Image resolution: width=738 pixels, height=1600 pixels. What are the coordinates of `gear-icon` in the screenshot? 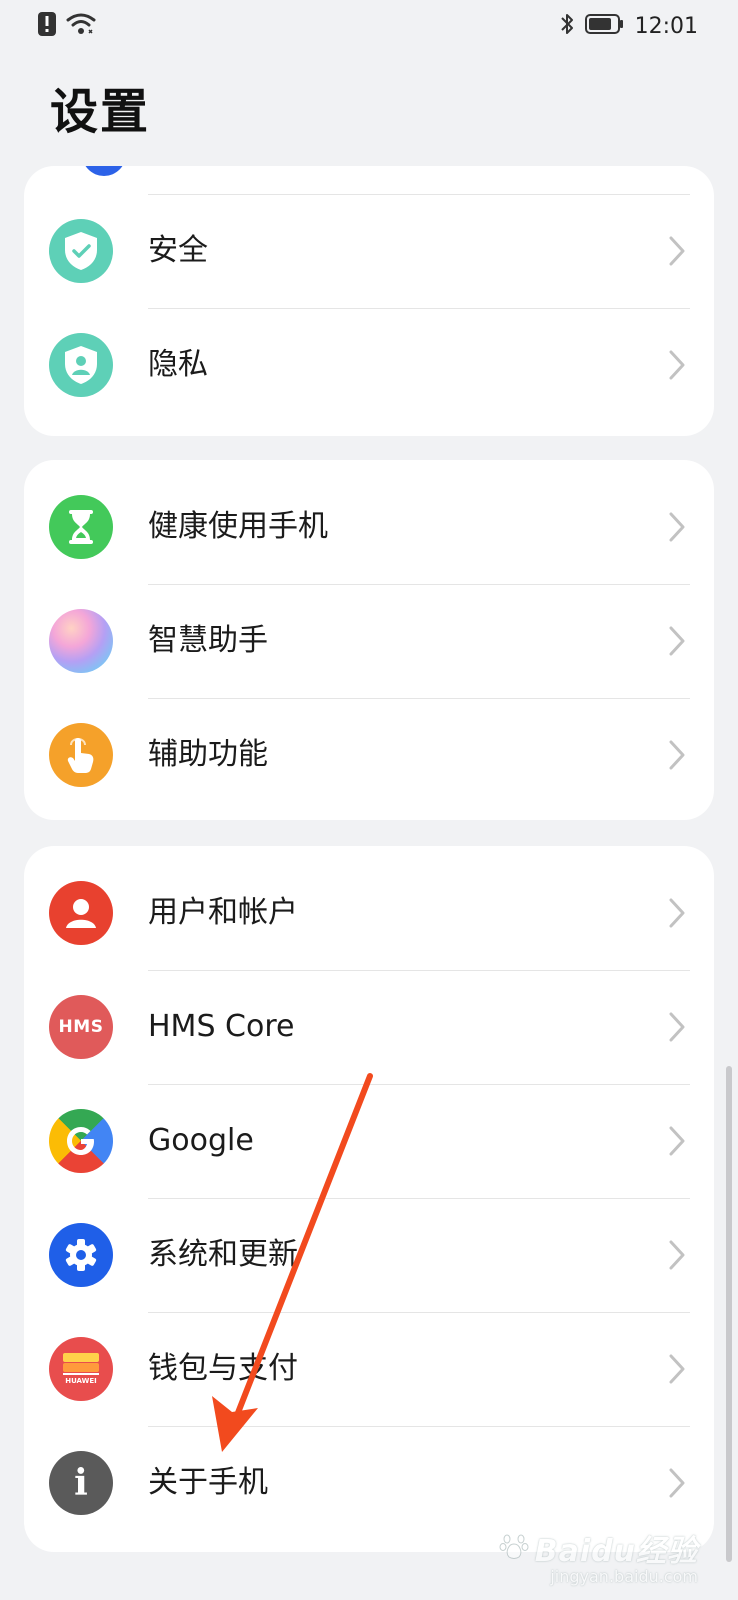 It's located at (81, 1255).